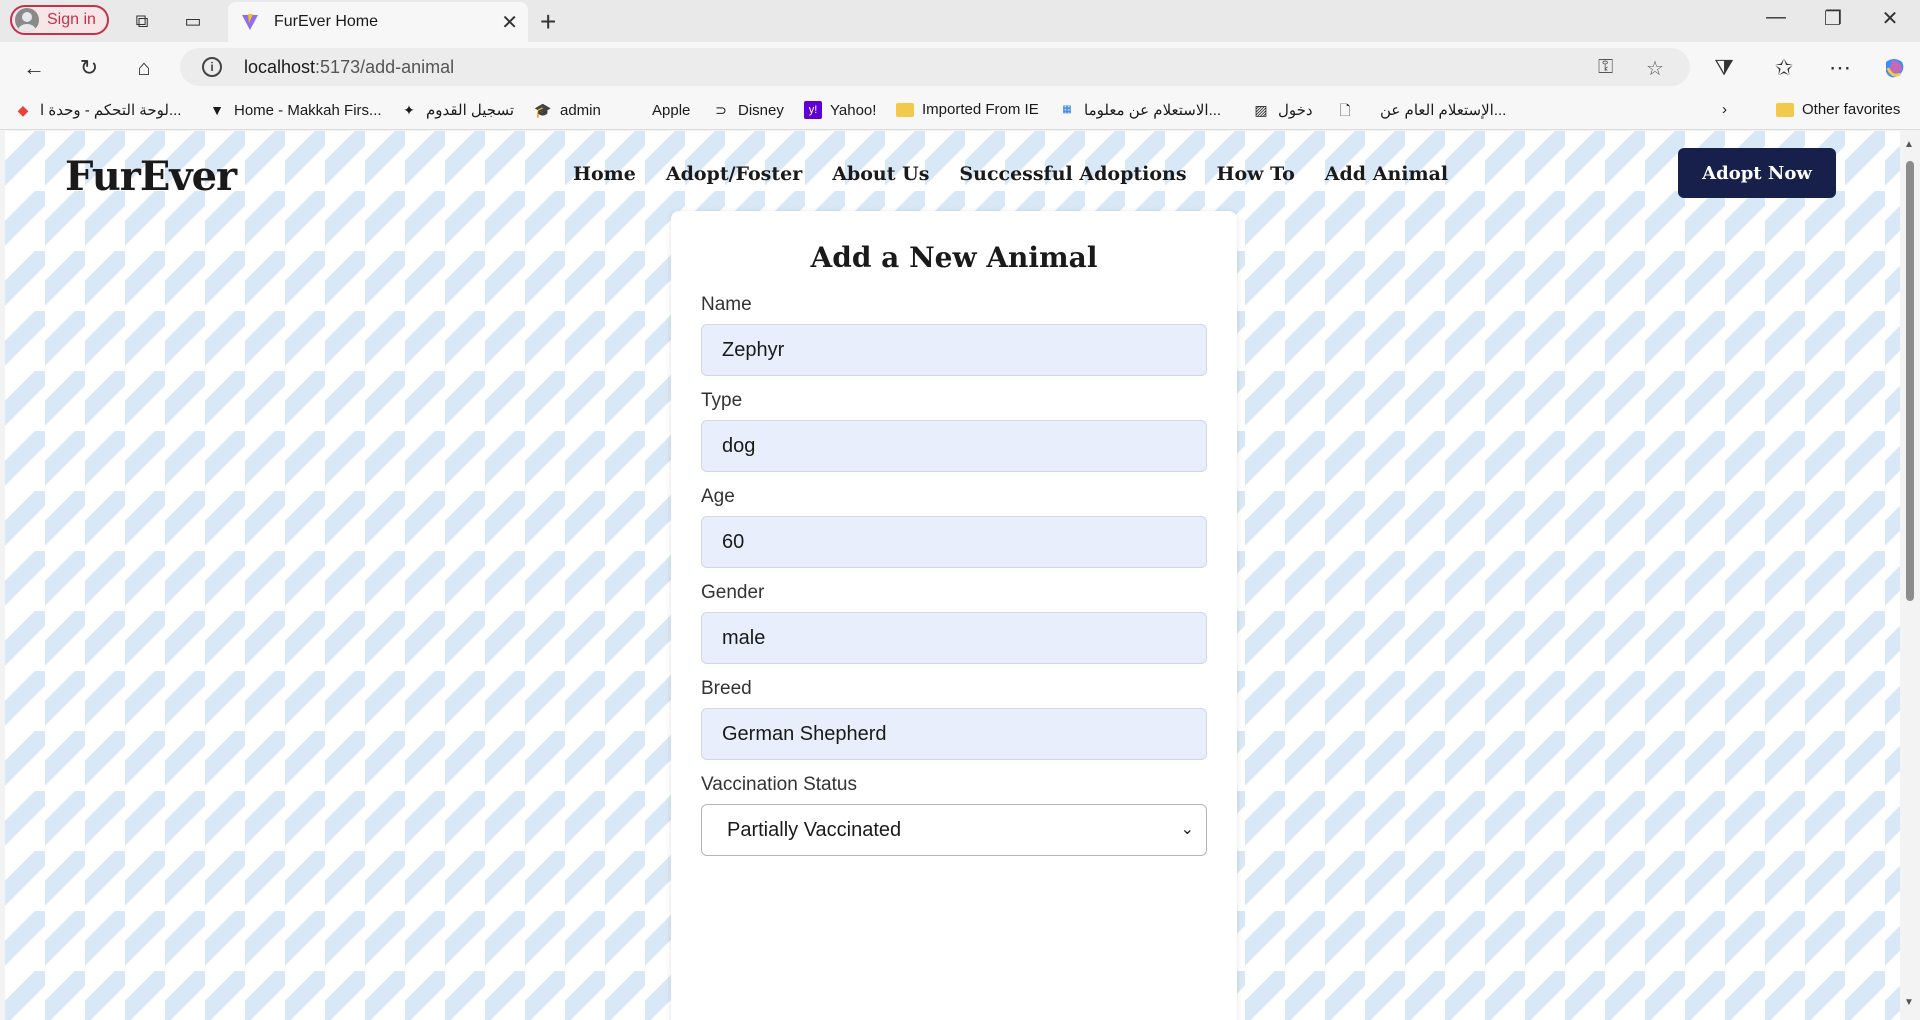 This screenshot has height=1020, width=1920. I want to click on page-scrollbar: ▲ ▼, so click(1910, 575).